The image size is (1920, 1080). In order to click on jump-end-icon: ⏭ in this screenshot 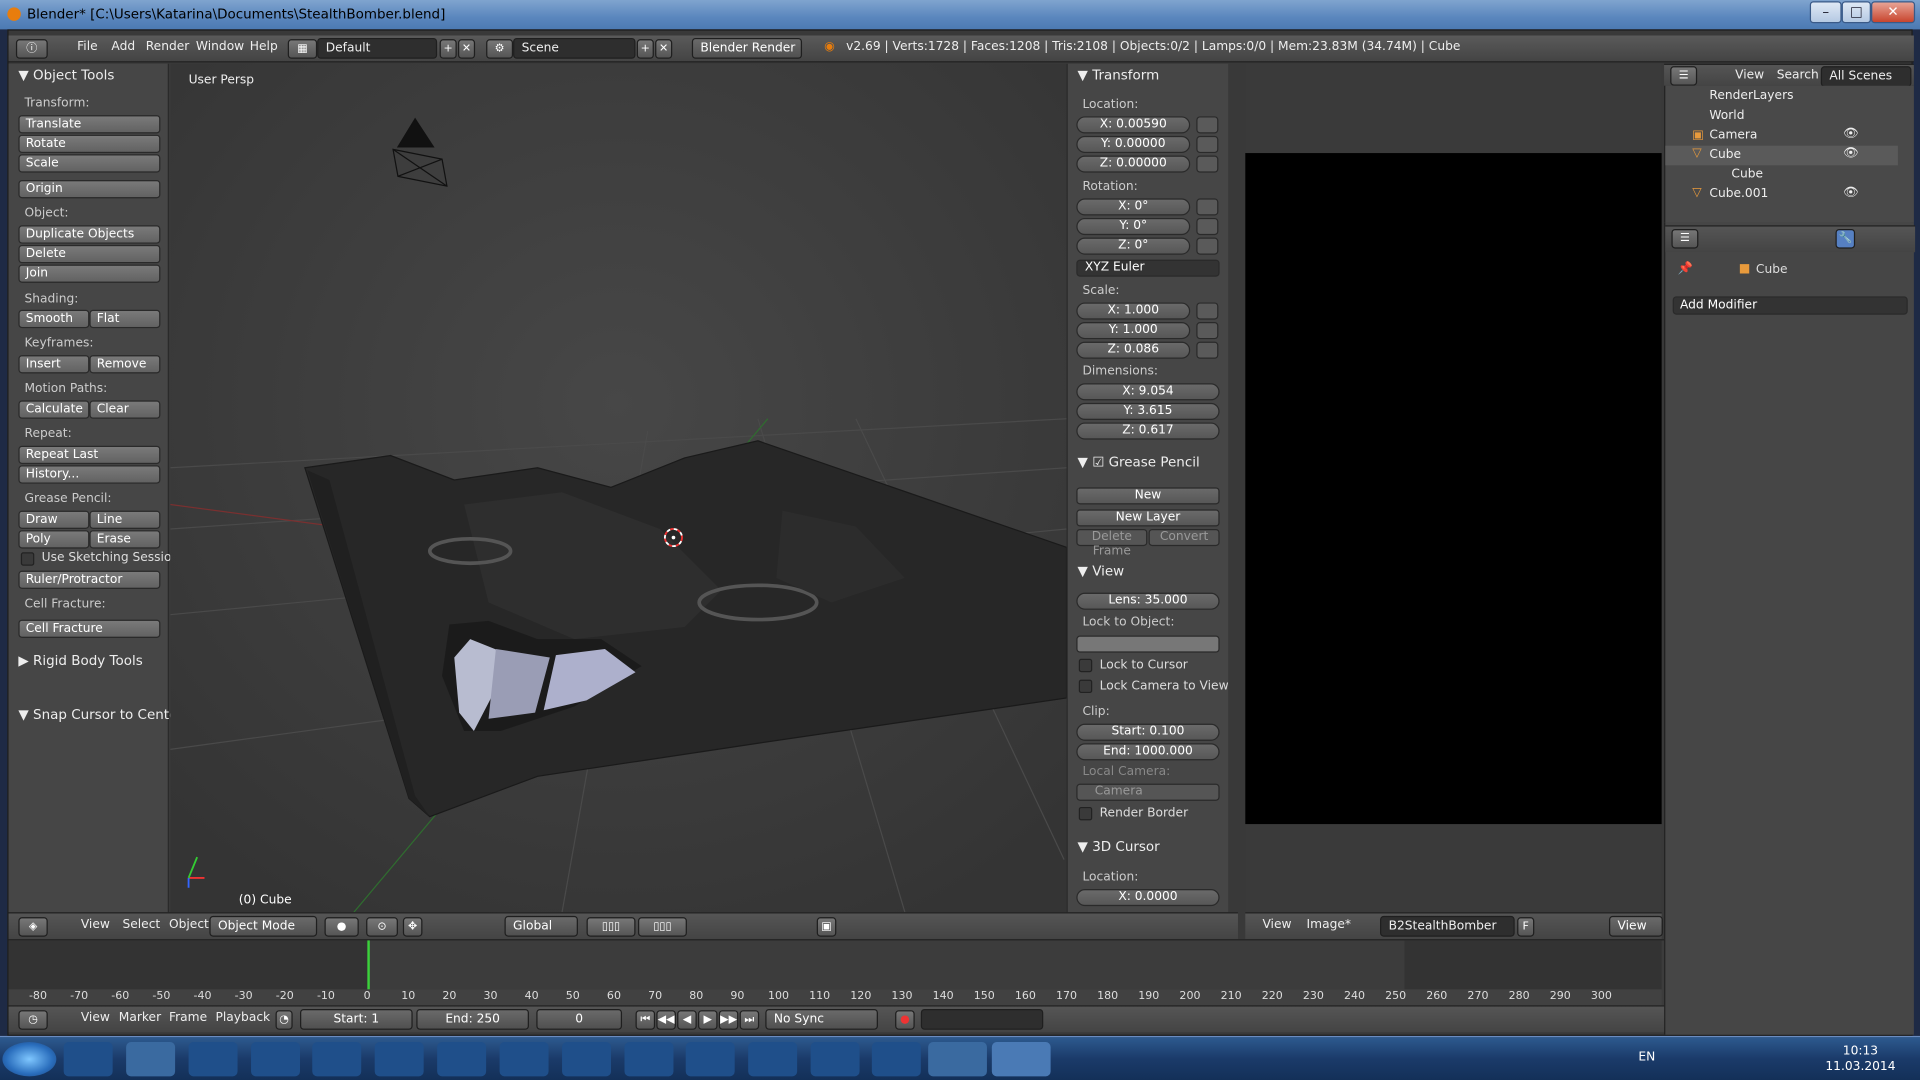, I will do `click(749, 1020)`.